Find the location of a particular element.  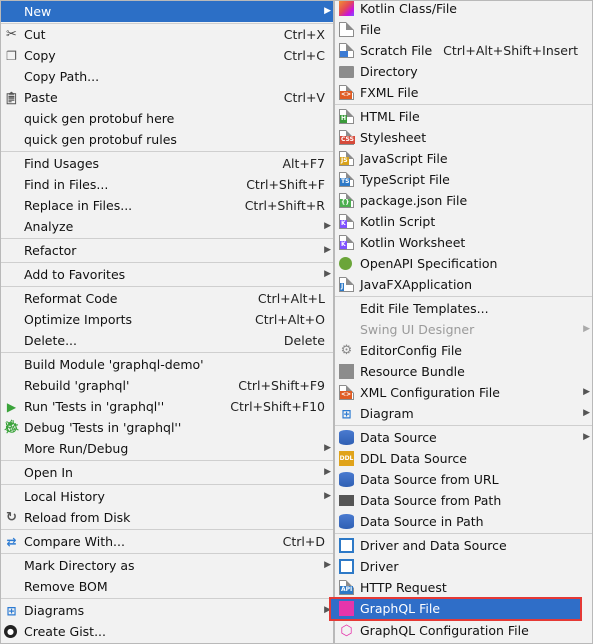

menu-item-new: New ▶ is located at coordinates (167, 11).